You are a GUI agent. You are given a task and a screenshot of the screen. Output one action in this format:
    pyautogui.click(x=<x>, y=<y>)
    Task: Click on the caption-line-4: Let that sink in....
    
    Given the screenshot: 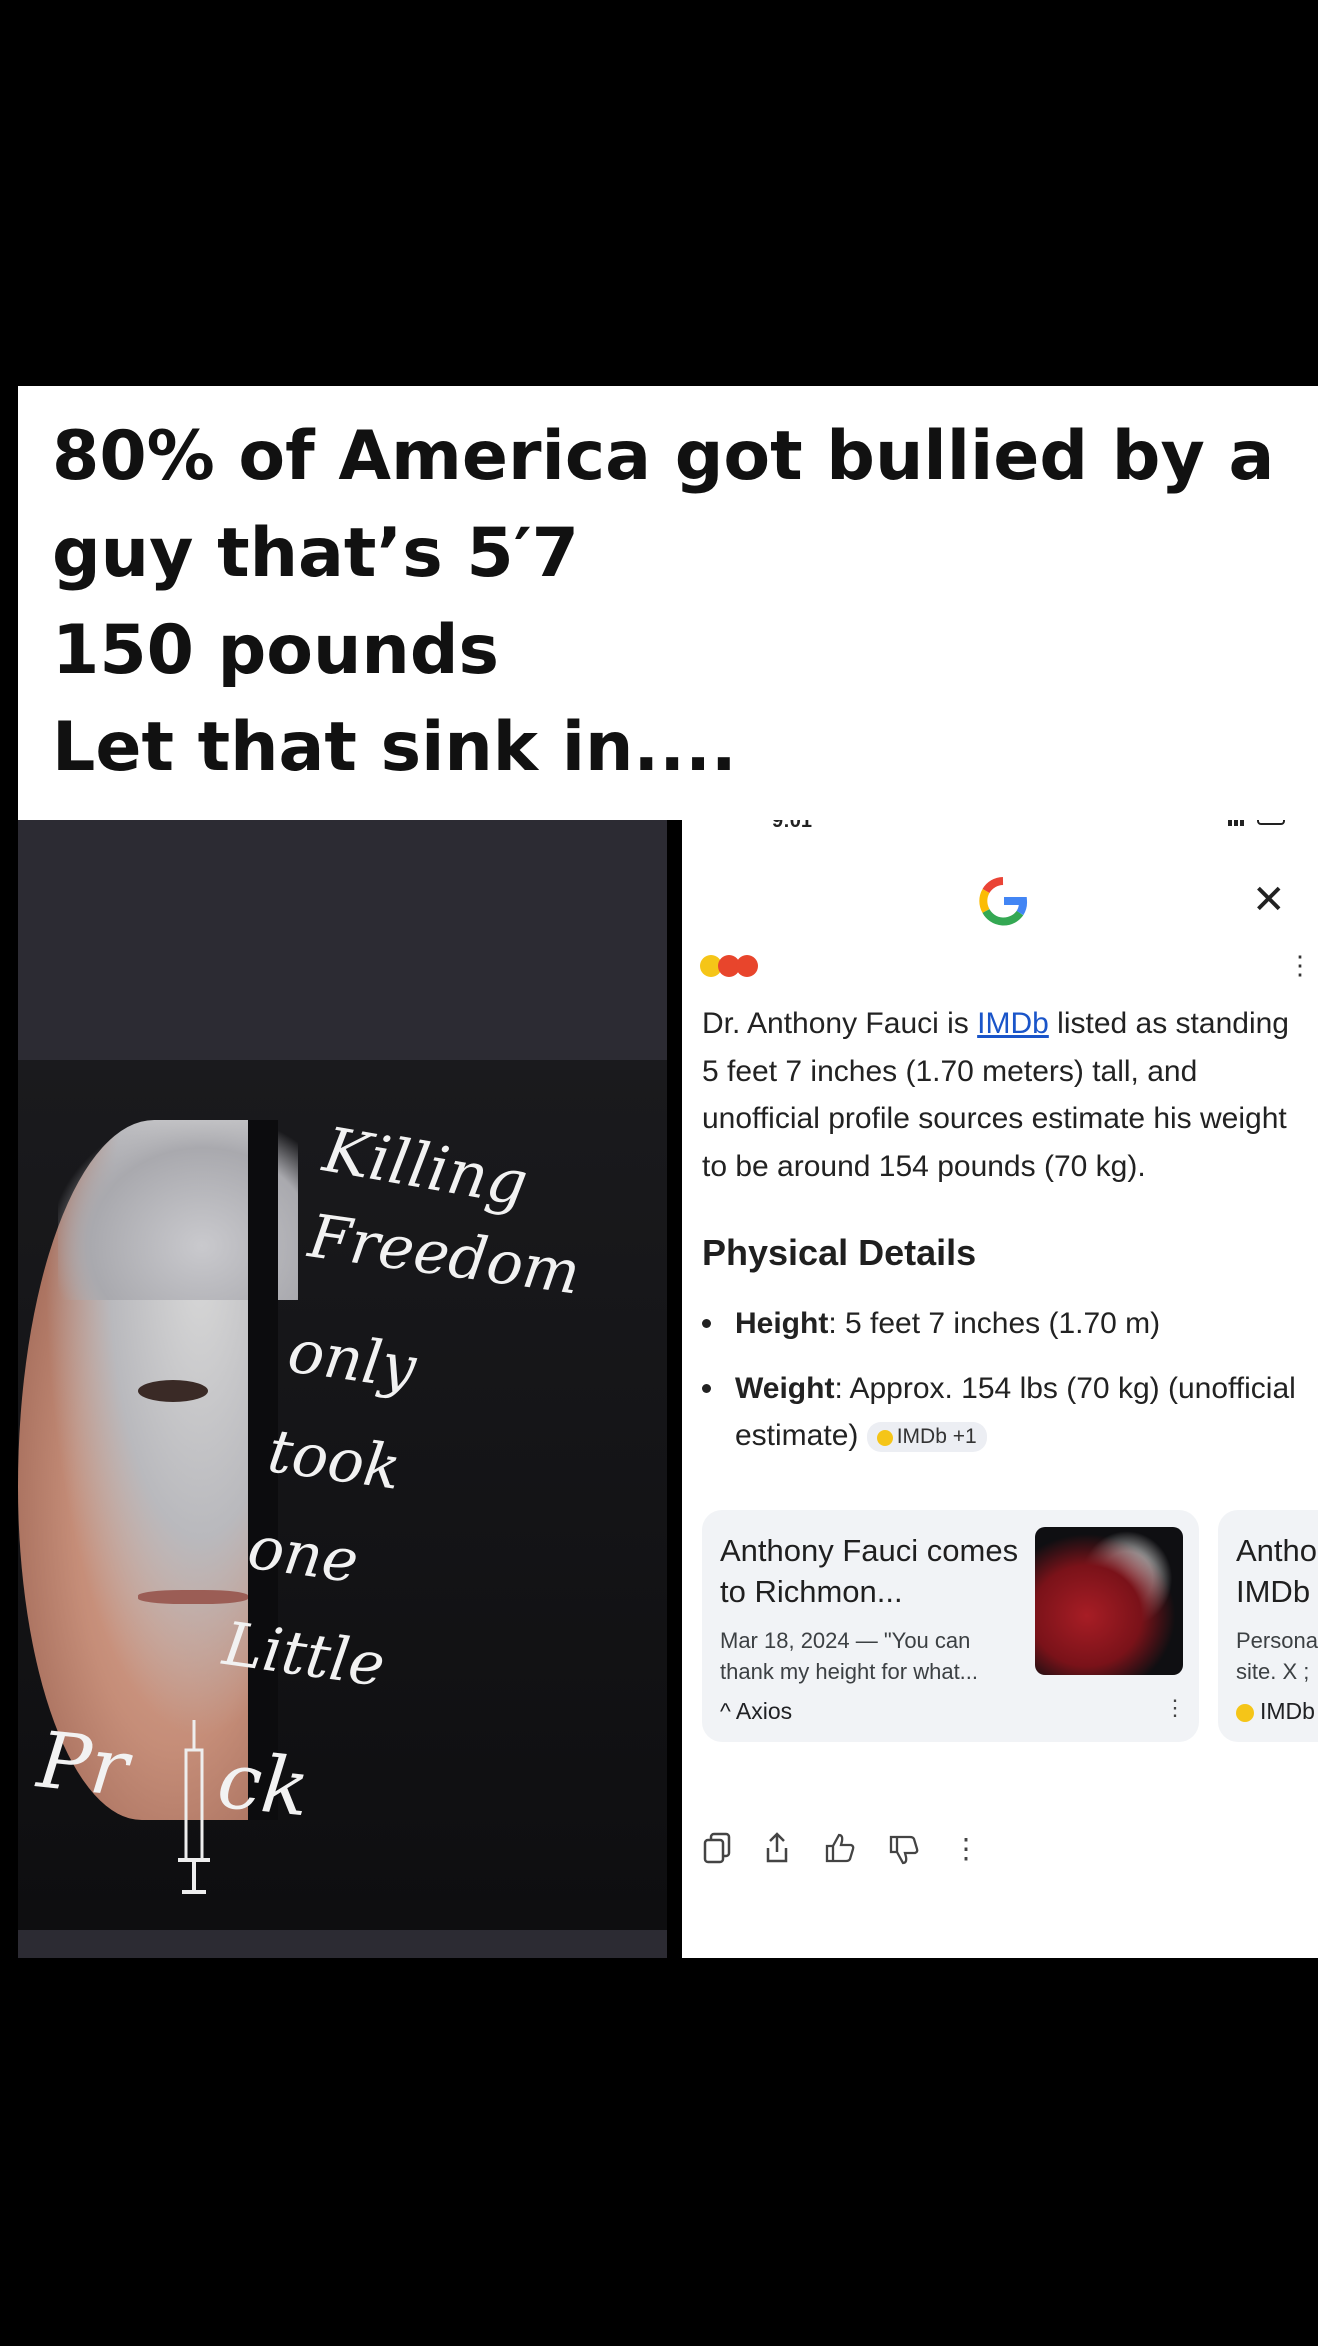 What is the action you would take?
    pyautogui.click(x=394, y=747)
    